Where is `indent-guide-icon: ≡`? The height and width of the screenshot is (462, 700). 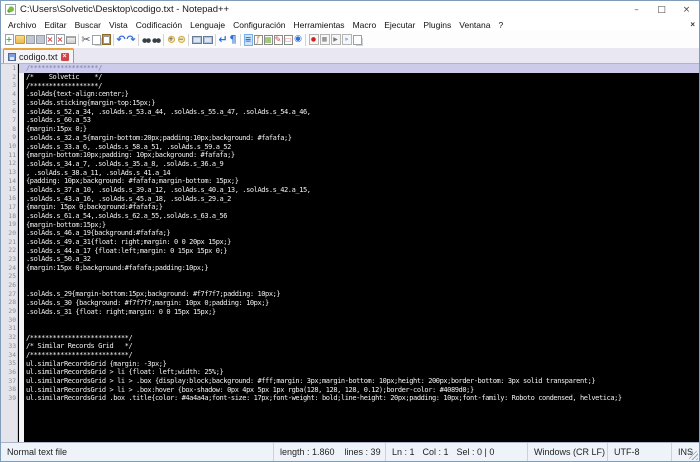 indent-guide-icon: ≡ is located at coordinates (248, 39).